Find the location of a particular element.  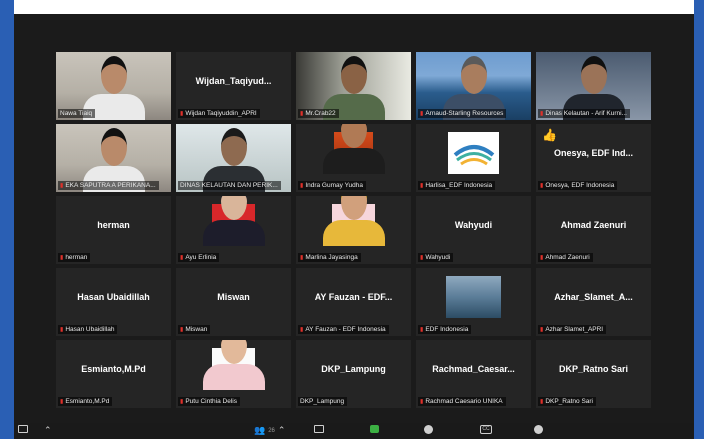

participant-name-label: ▮ Rachmad Caesario UNIKA is located at coordinates (462, 401).